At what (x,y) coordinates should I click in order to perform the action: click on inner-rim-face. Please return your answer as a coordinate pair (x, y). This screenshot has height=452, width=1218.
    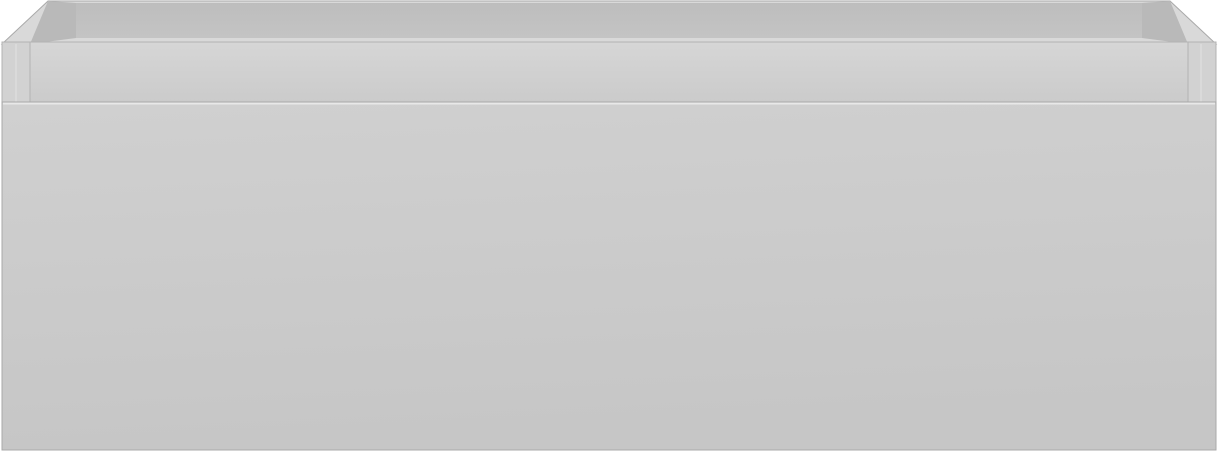
    Looking at the image, I should click on (609, 72).